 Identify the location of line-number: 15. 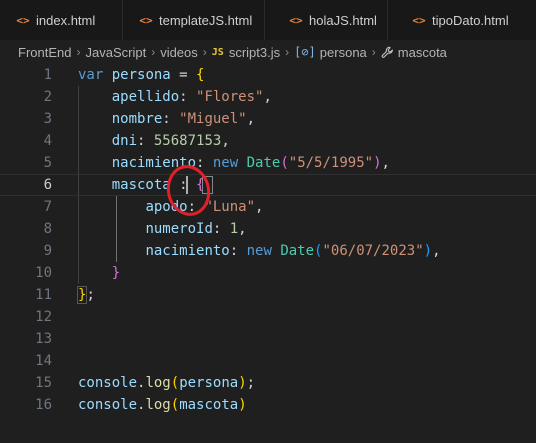
(43, 383).